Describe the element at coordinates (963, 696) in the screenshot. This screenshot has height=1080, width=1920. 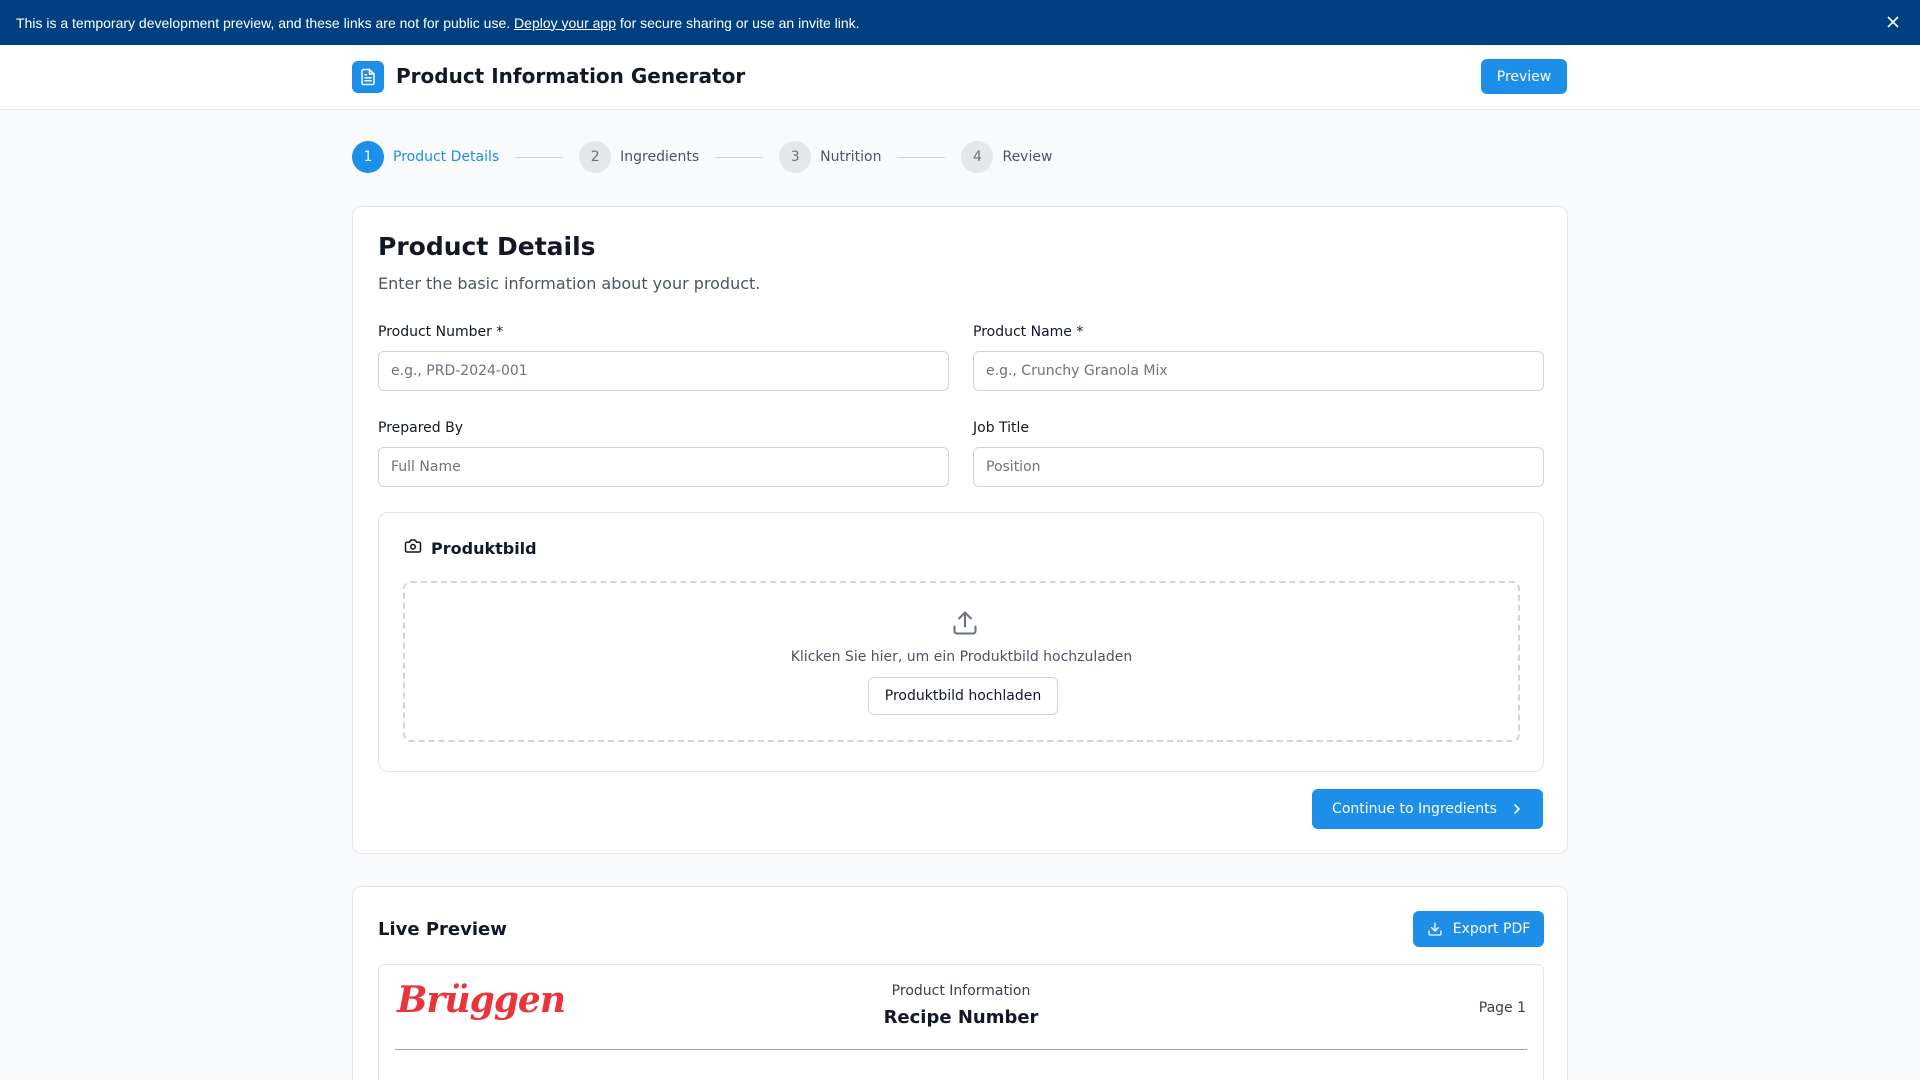
I see `upload-image-button: Produktbild hochladen` at that location.